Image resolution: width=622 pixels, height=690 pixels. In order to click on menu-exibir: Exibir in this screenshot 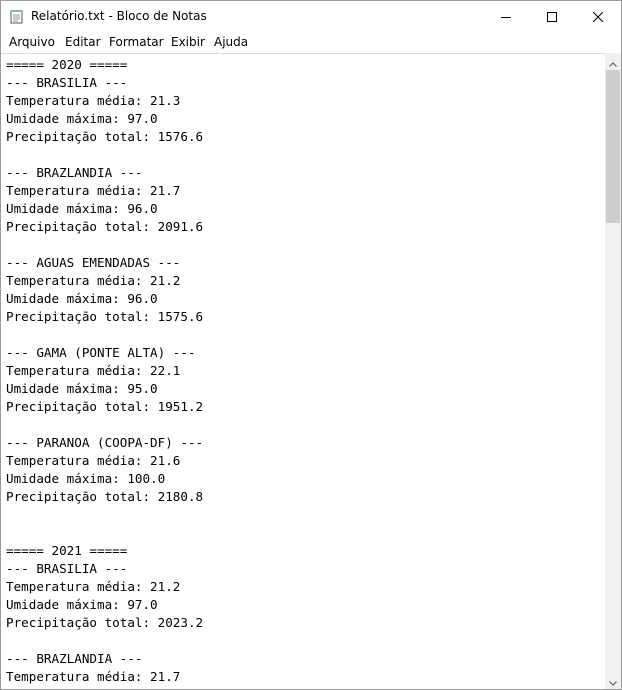, I will do `click(188, 42)`.